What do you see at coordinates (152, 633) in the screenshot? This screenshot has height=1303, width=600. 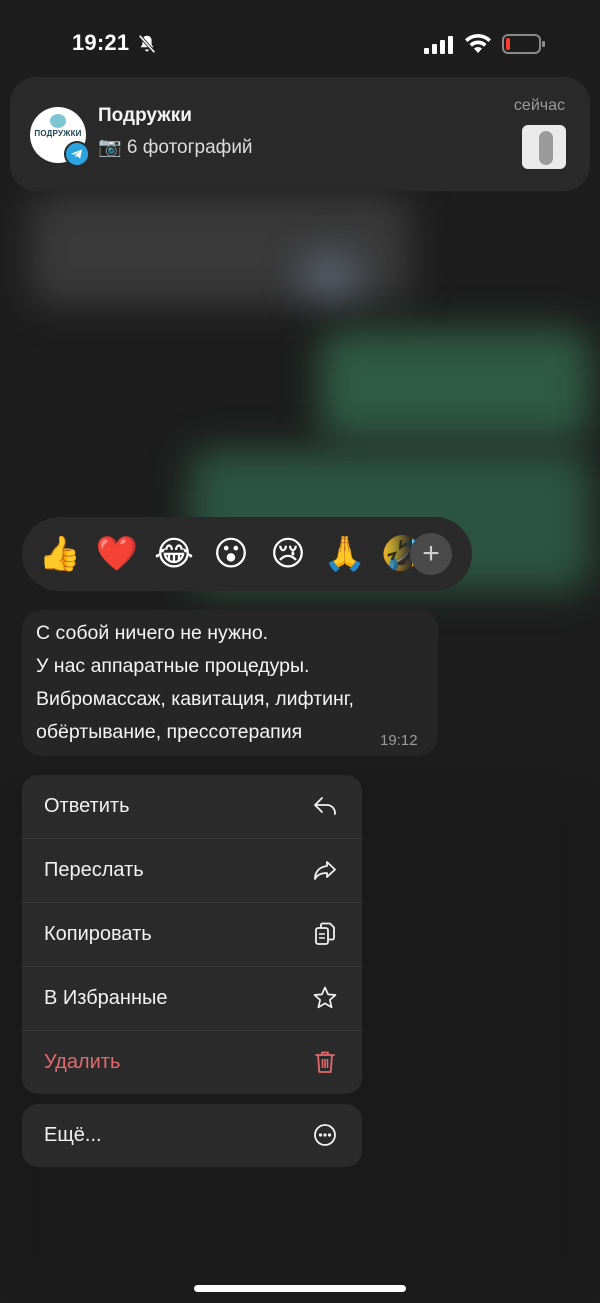 I see `message-text-line: С собой ничего не нужно.` at bounding box center [152, 633].